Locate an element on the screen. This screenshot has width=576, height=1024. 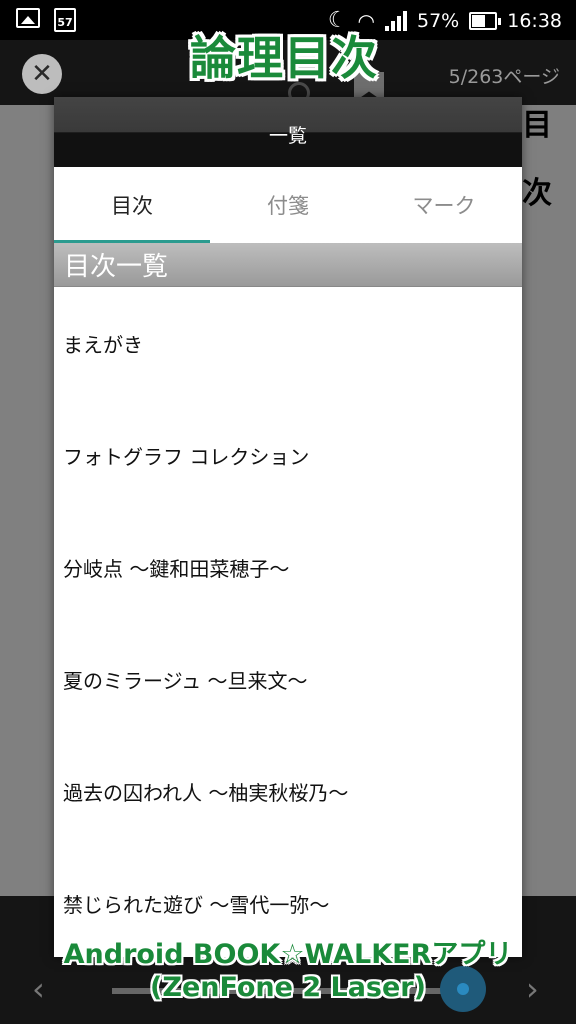
tab-toc: 目次 is located at coordinates (132, 205).